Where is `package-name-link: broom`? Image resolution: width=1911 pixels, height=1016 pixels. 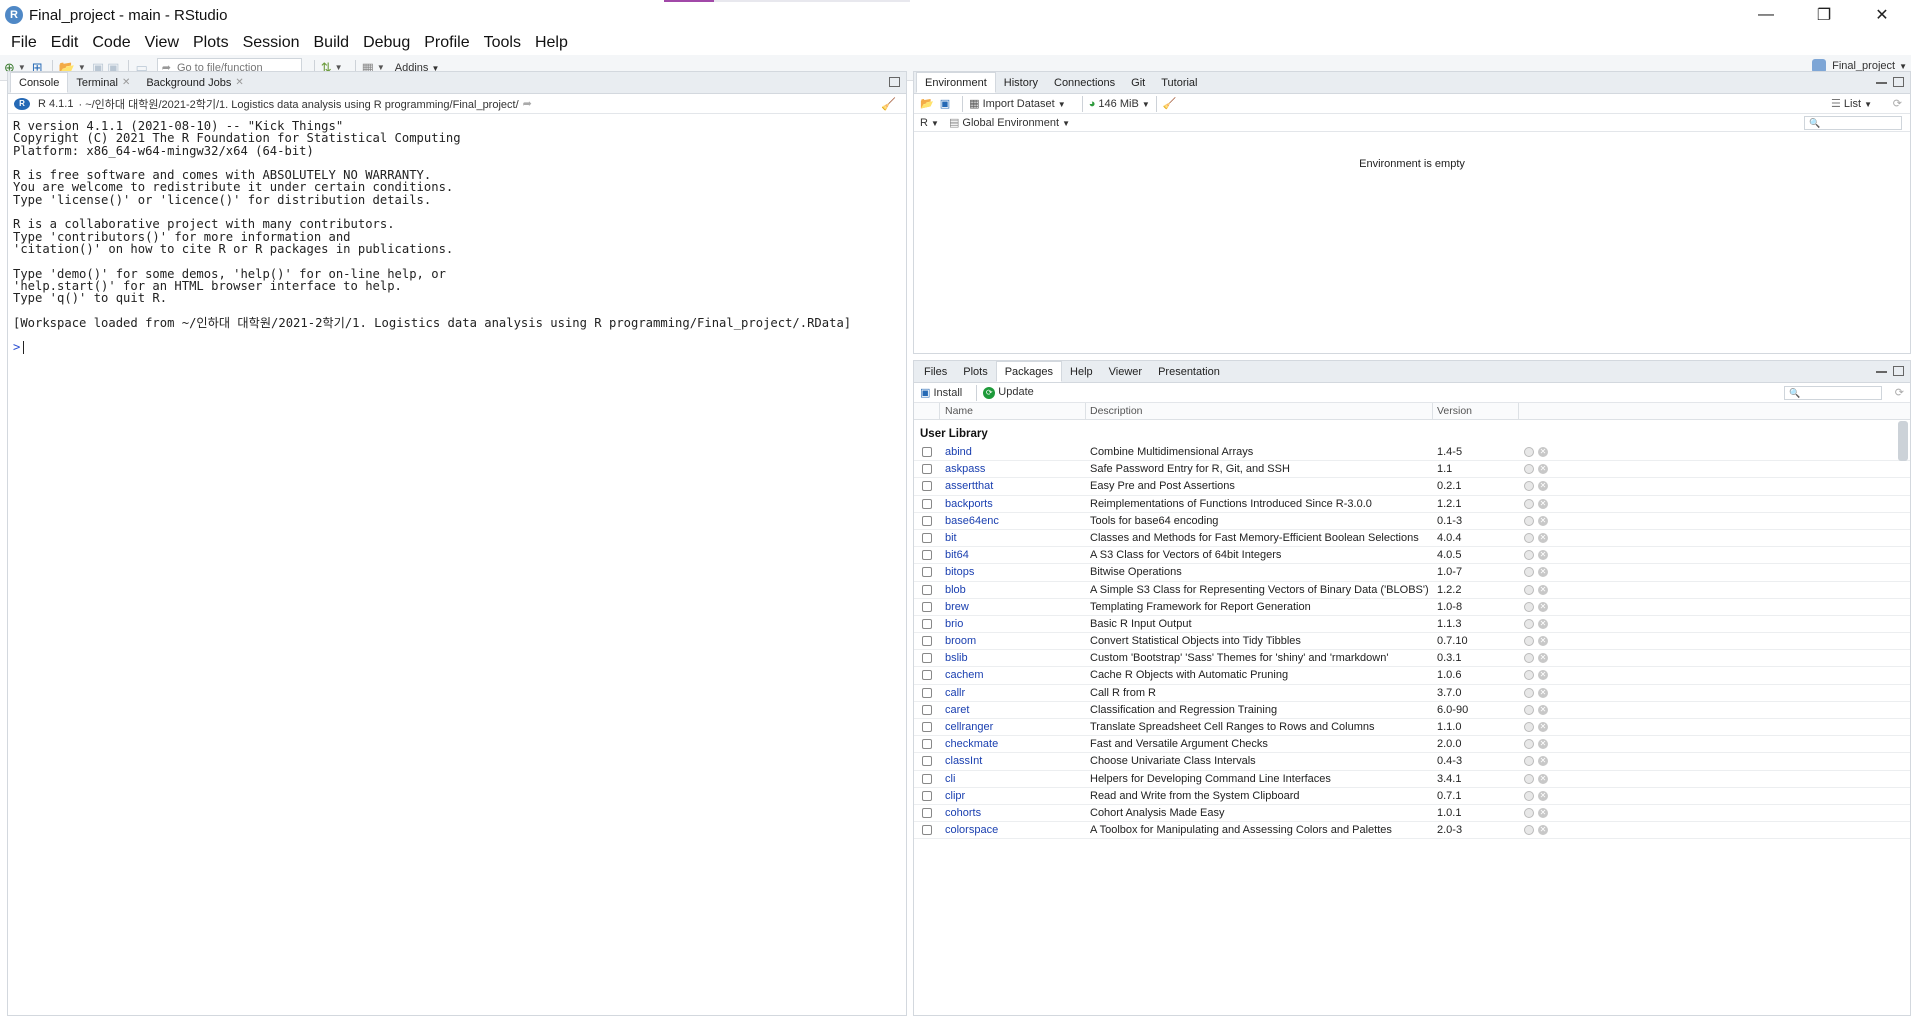
package-name-link: broom is located at coordinates (960, 641).